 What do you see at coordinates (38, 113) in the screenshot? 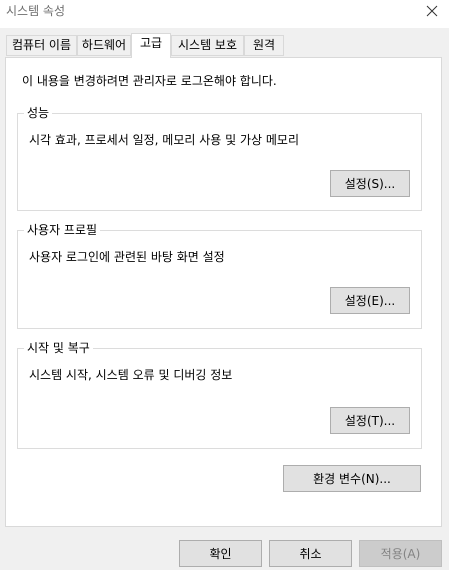
I see `performance-title: 성능` at bounding box center [38, 113].